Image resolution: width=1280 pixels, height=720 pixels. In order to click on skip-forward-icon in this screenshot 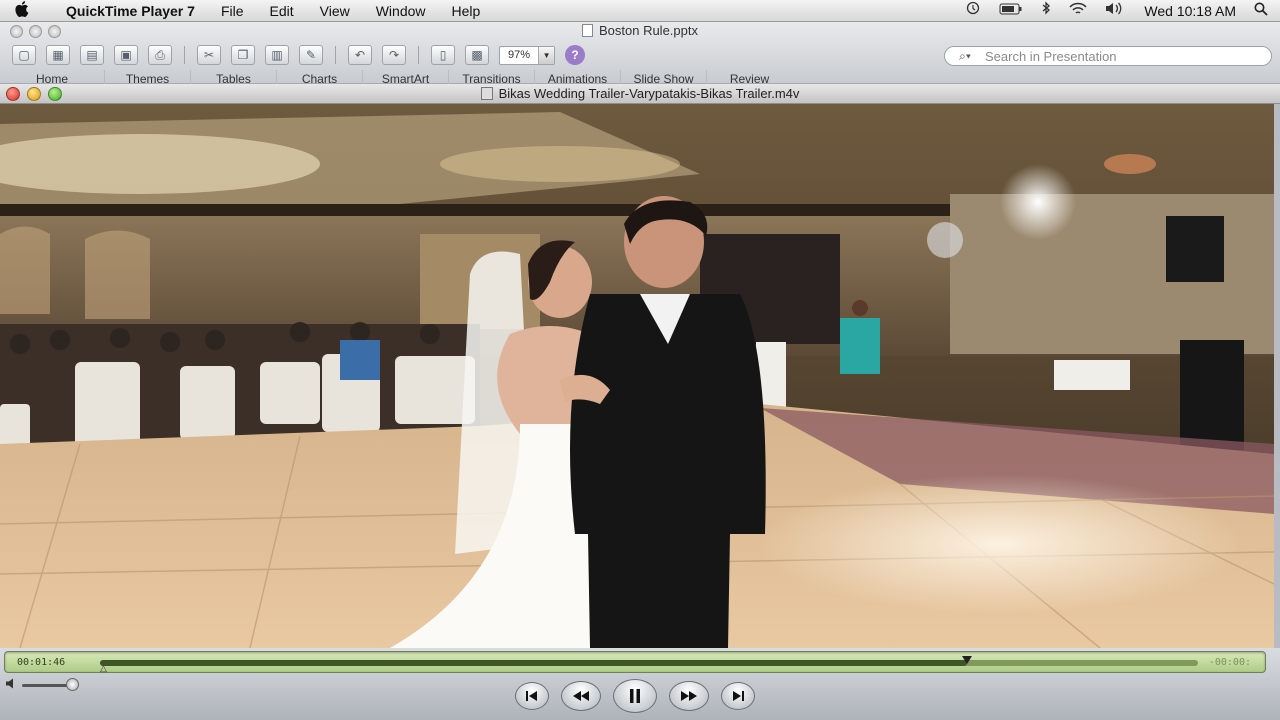, I will do `click(738, 696)`.